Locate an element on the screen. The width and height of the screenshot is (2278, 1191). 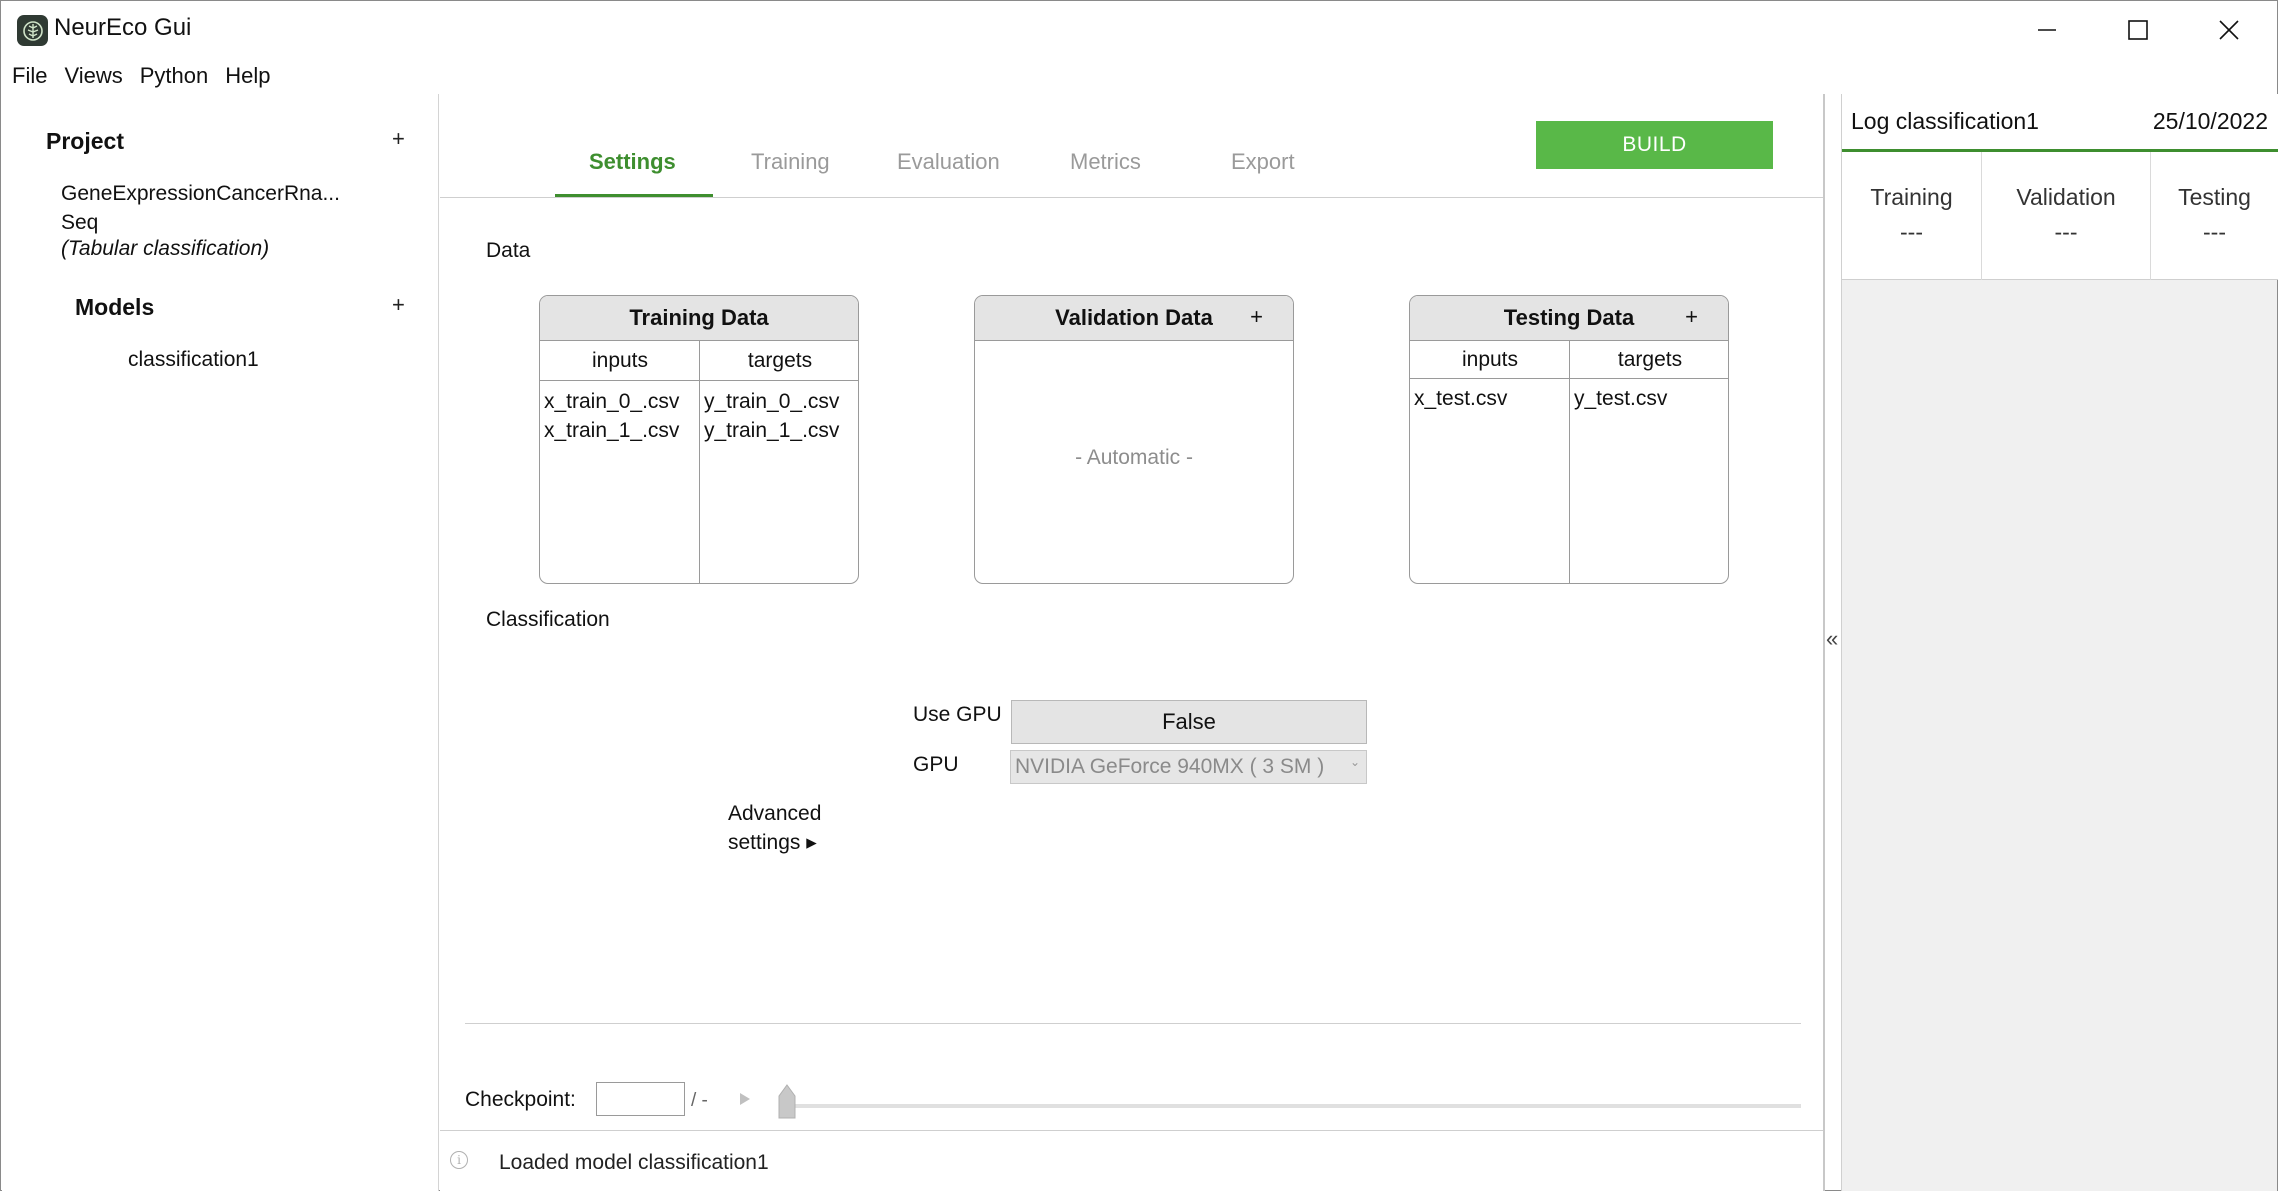
menu-views: Views is located at coordinates (93, 76).